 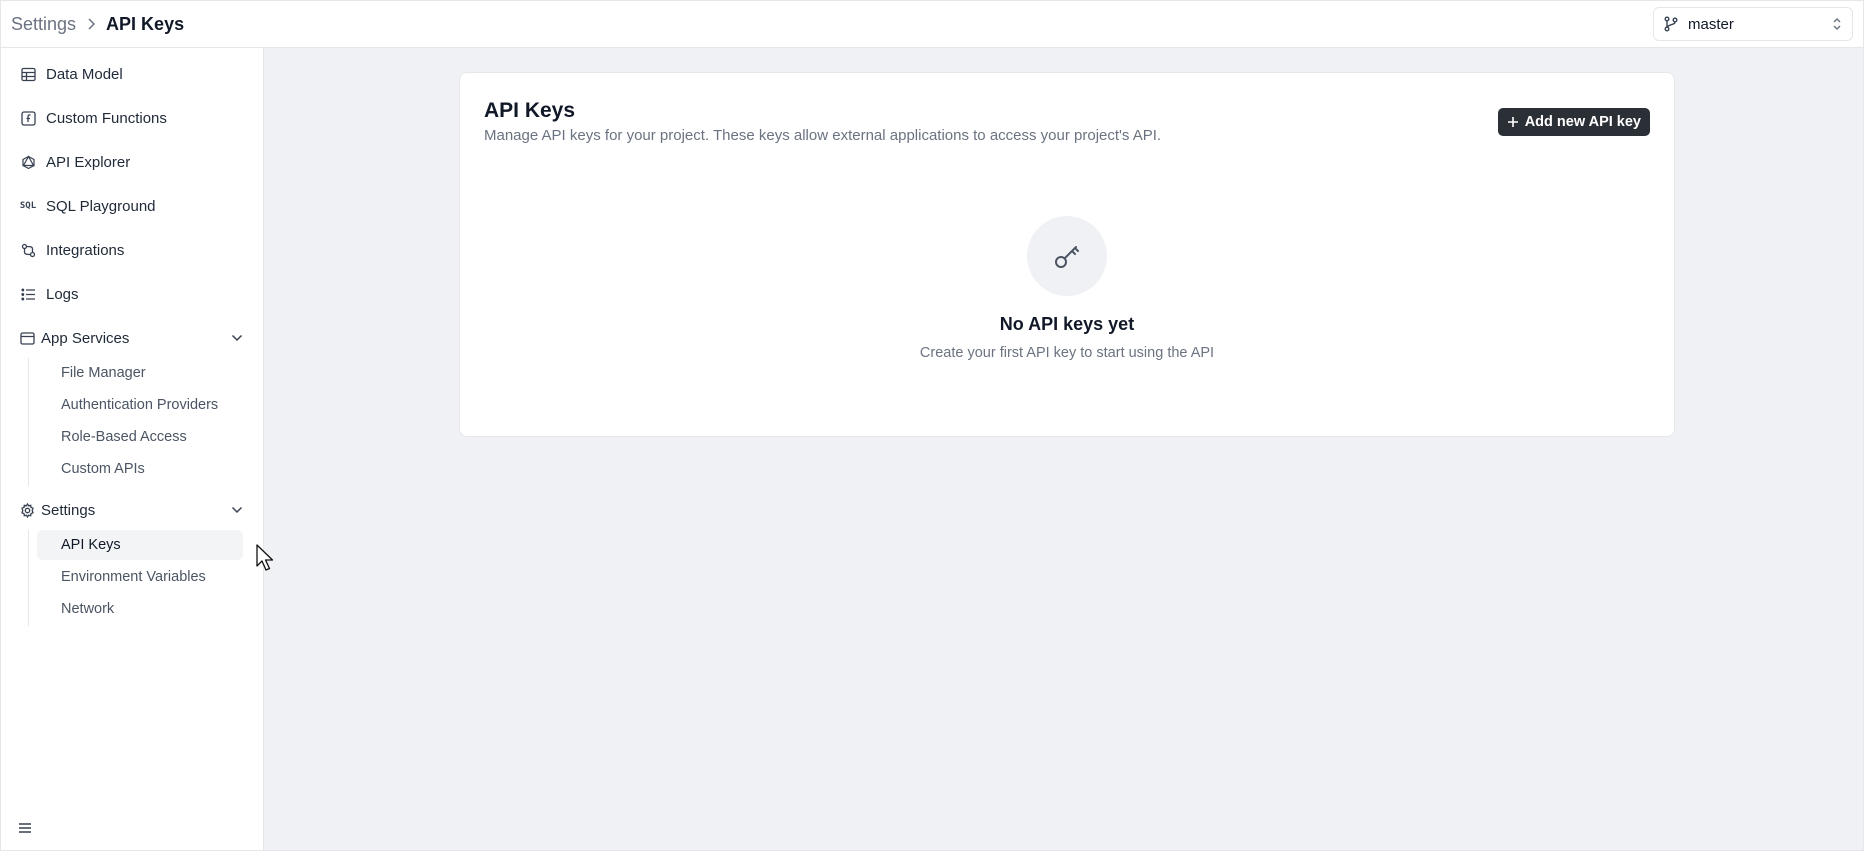 I want to click on sidebar-item-data-model: Data Model, so click(x=132, y=74).